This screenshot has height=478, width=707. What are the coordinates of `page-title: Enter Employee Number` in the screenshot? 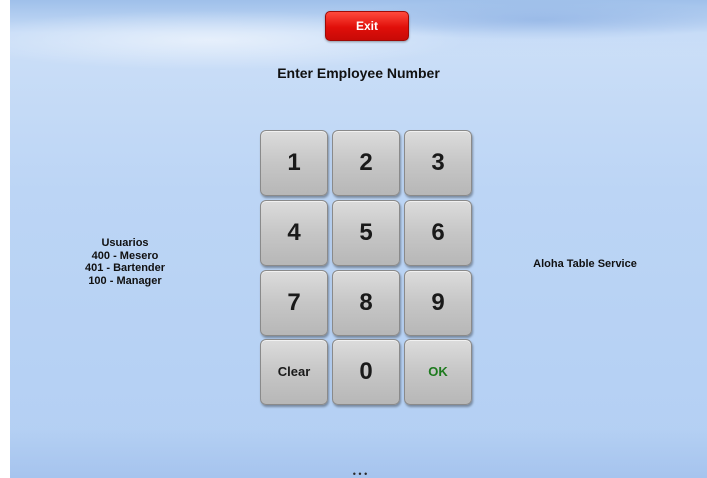 It's located at (358, 73).